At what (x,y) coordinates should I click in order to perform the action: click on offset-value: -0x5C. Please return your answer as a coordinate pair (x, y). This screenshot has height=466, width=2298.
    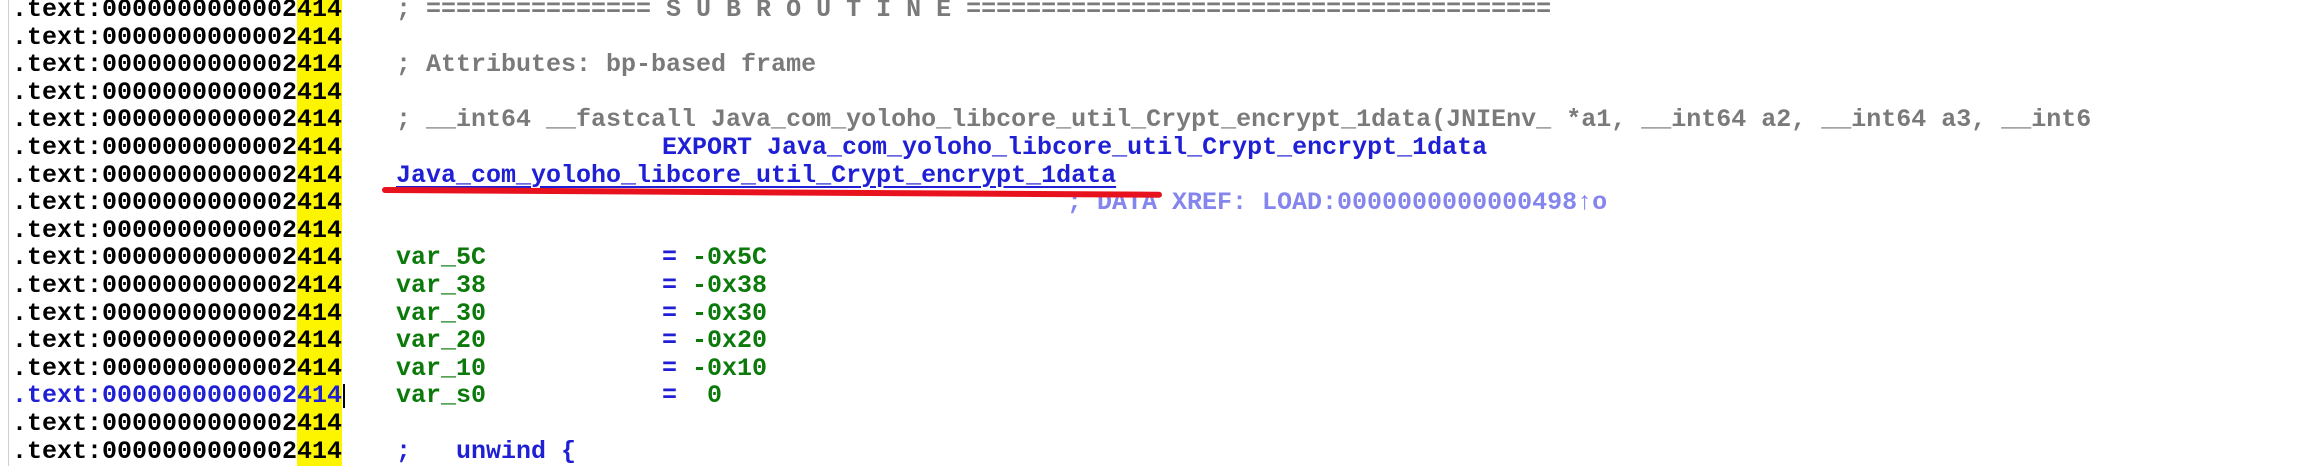
    Looking at the image, I should click on (730, 258).